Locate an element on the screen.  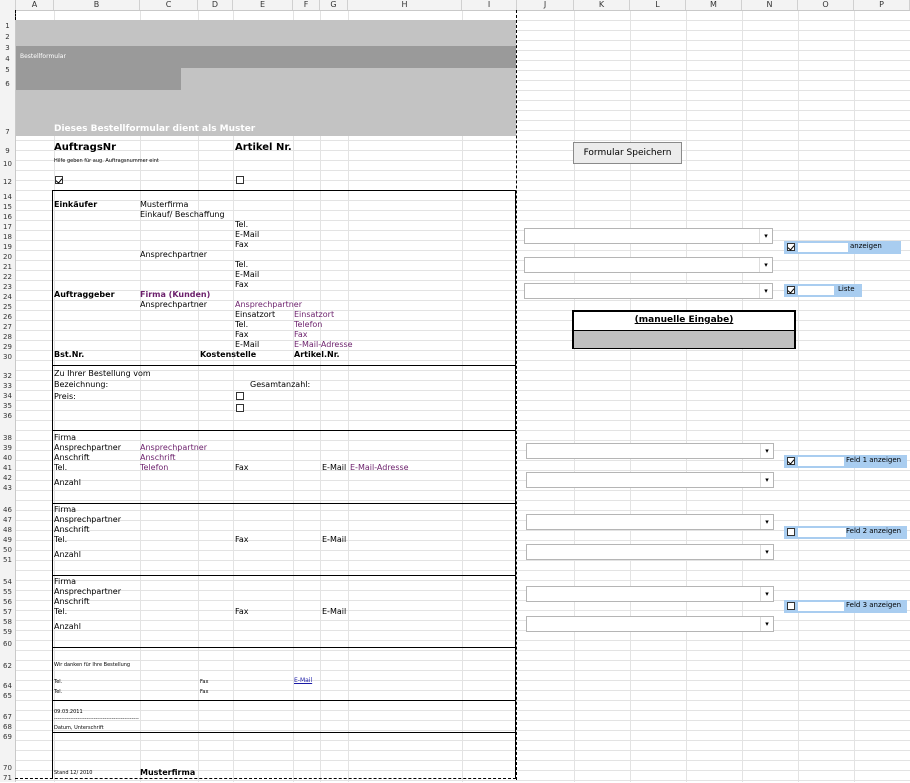
dropdown-firma-3: ▾ is located at coordinates (650, 594).